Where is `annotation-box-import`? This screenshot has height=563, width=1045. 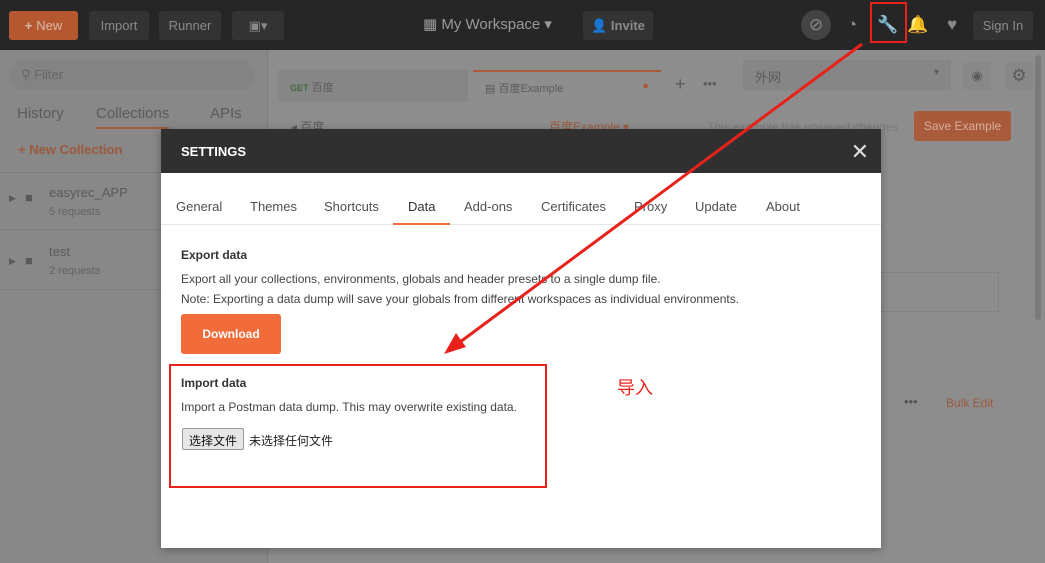 annotation-box-import is located at coordinates (358, 426).